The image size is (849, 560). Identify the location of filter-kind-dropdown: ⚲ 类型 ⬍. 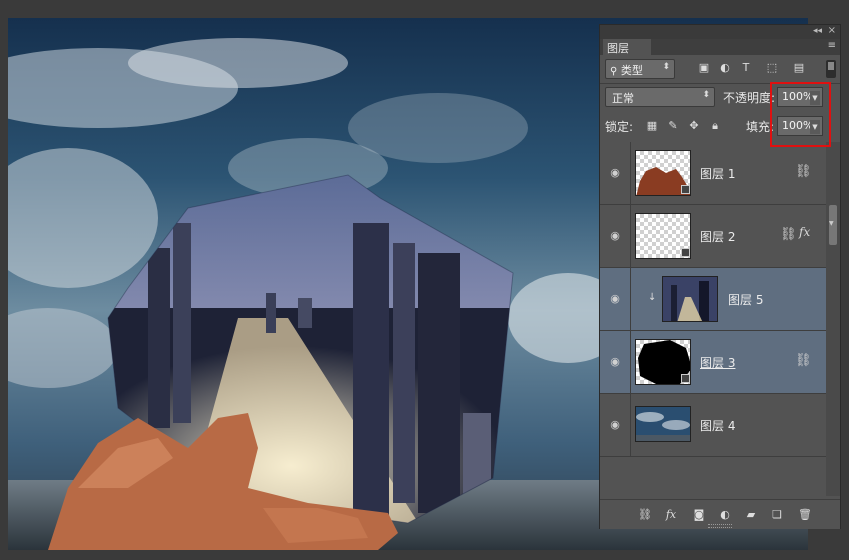
(640, 69).